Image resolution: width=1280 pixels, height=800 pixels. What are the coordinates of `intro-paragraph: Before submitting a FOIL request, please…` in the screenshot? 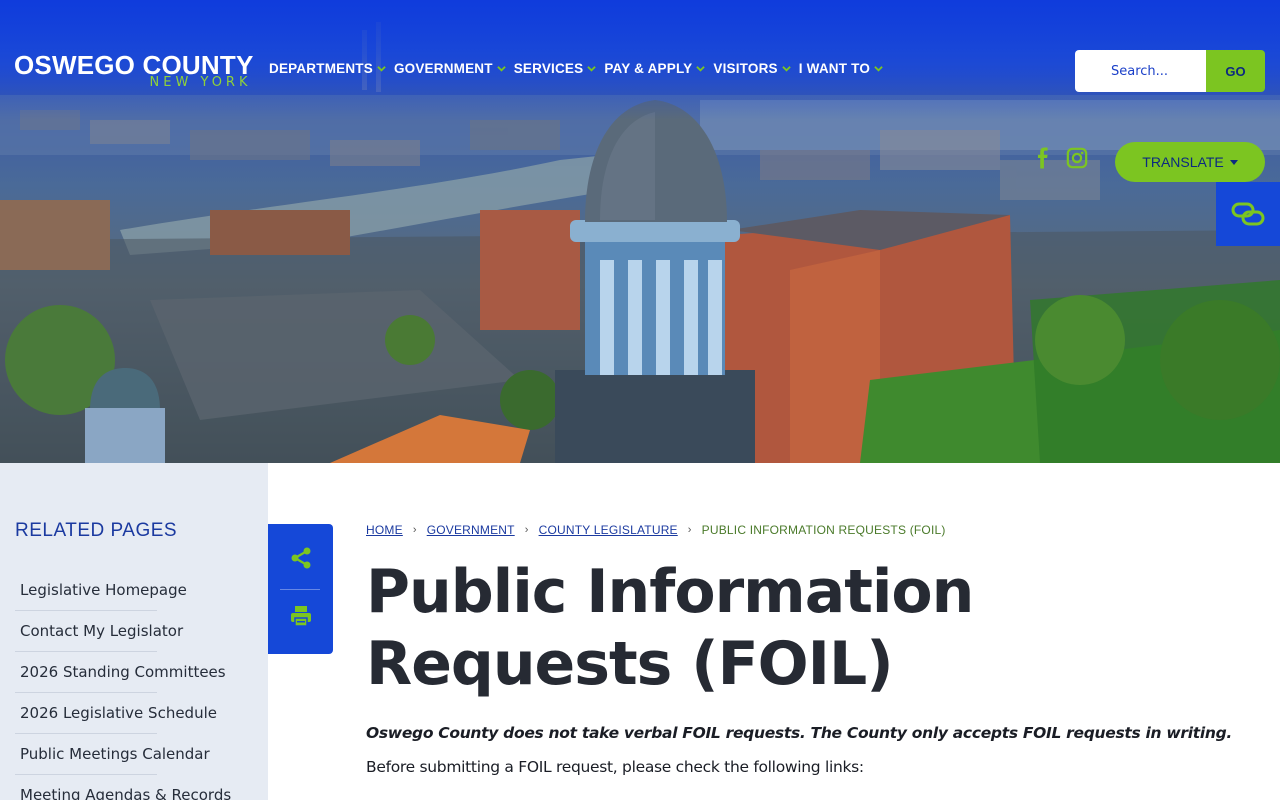 It's located at (615, 767).